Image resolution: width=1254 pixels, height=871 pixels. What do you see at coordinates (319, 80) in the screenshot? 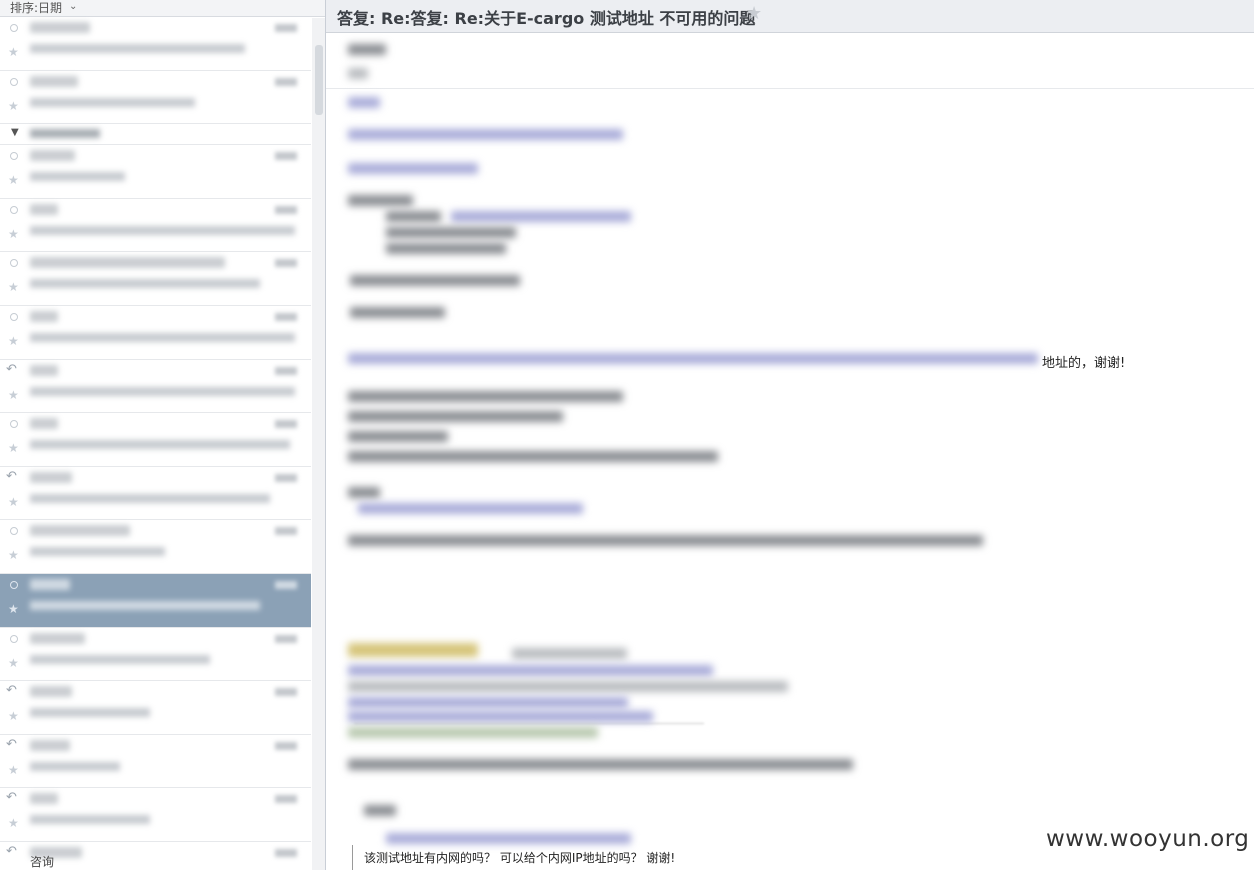
I see `list-scrollbar-thumb` at bounding box center [319, 80].